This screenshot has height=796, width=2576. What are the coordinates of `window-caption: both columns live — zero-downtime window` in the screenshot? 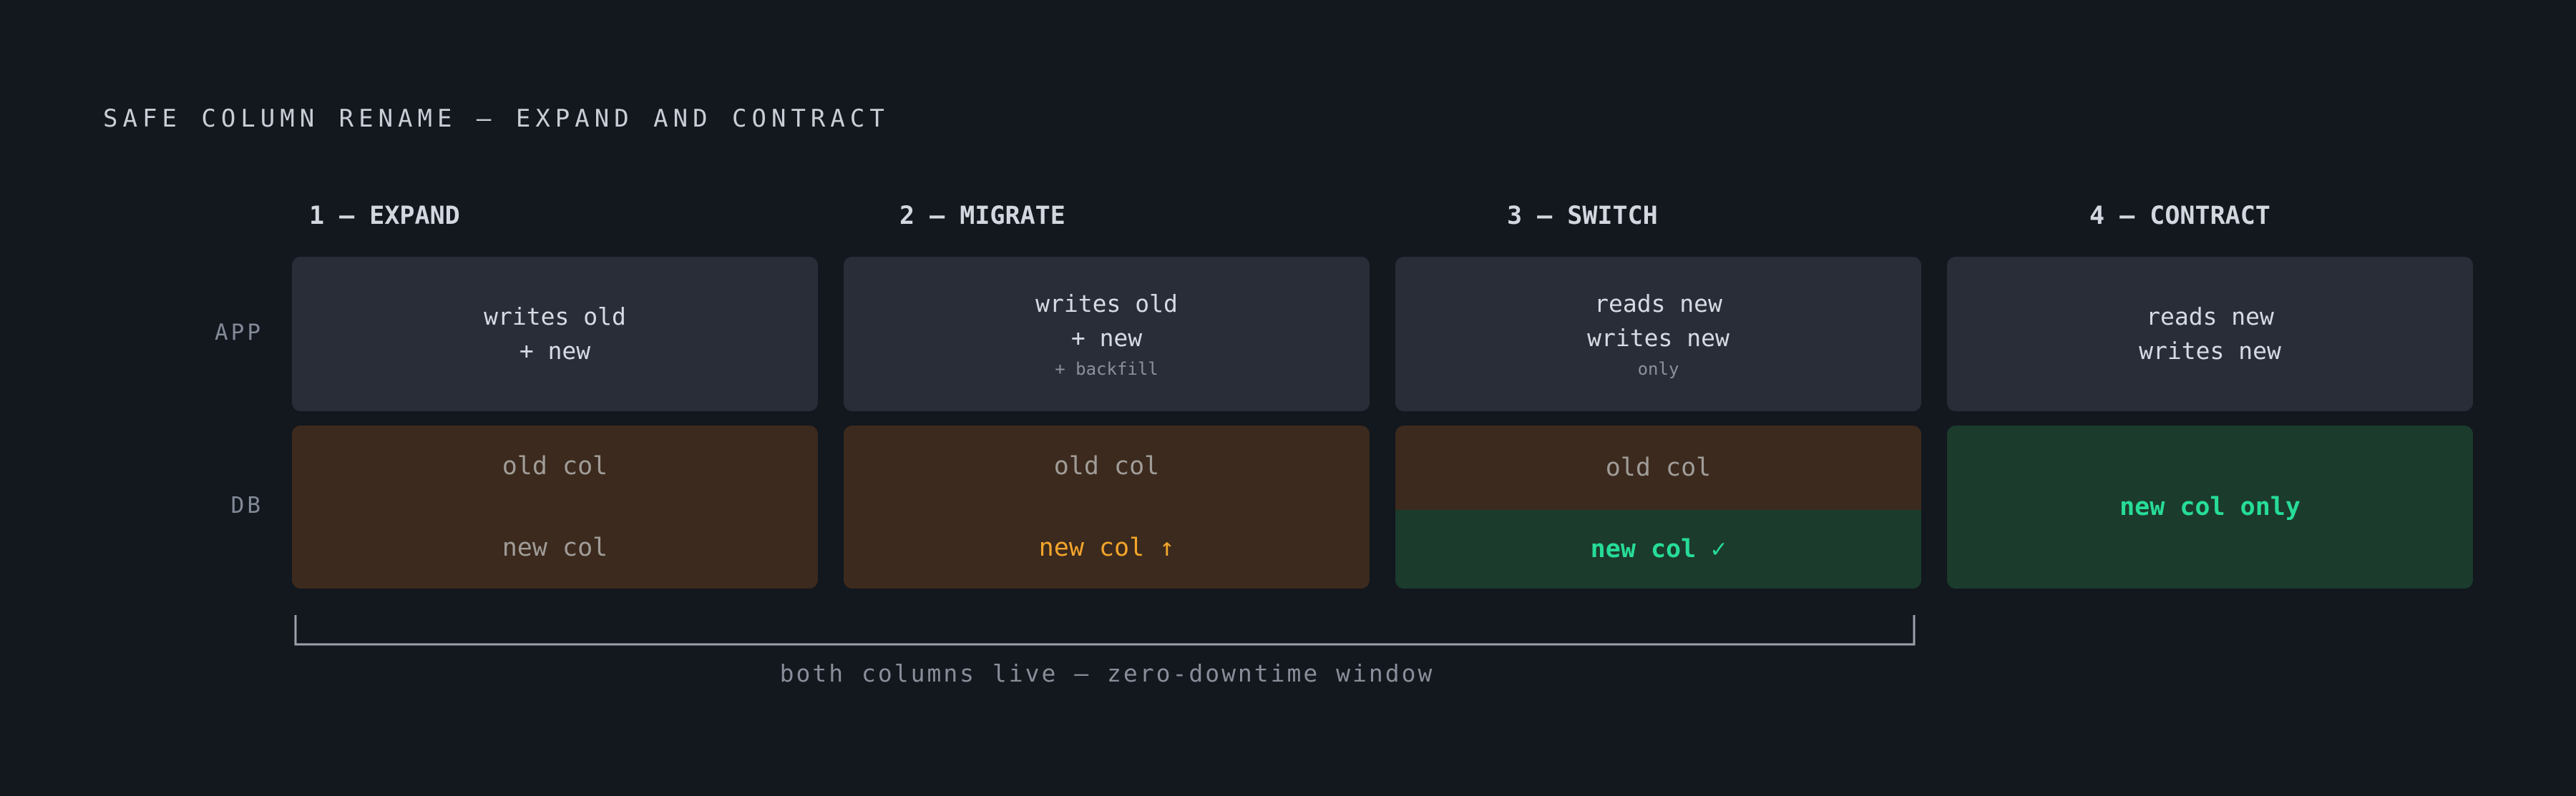 It's located at (1107, 673).